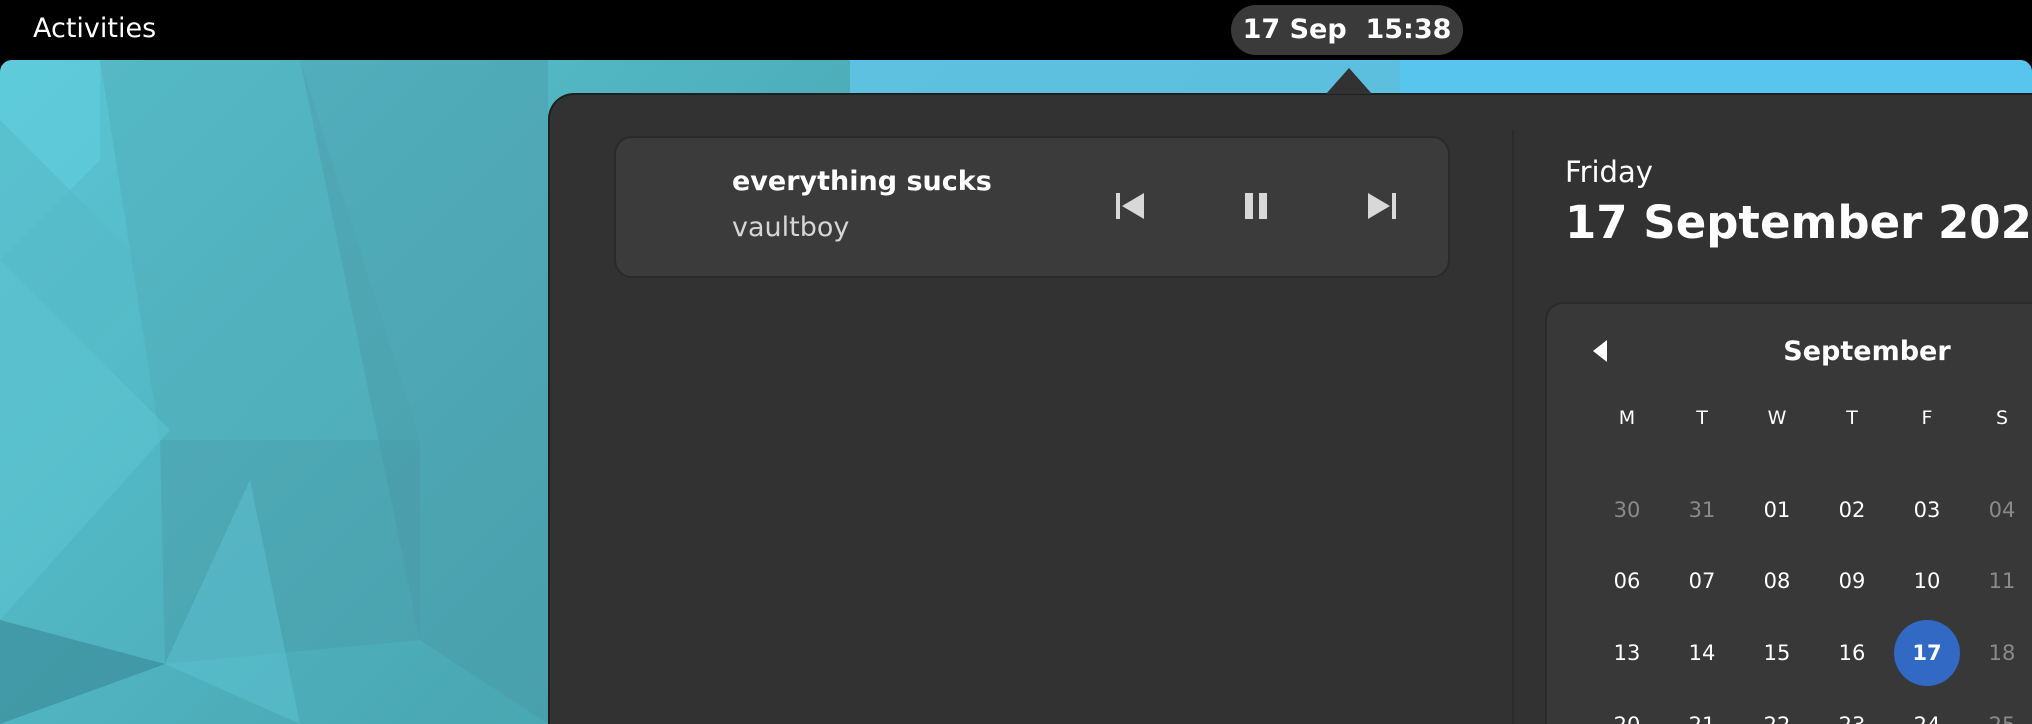  Describe the element at coordinates (2000, 510) in the screenshot. I see `calendar-day: 04` at that location.